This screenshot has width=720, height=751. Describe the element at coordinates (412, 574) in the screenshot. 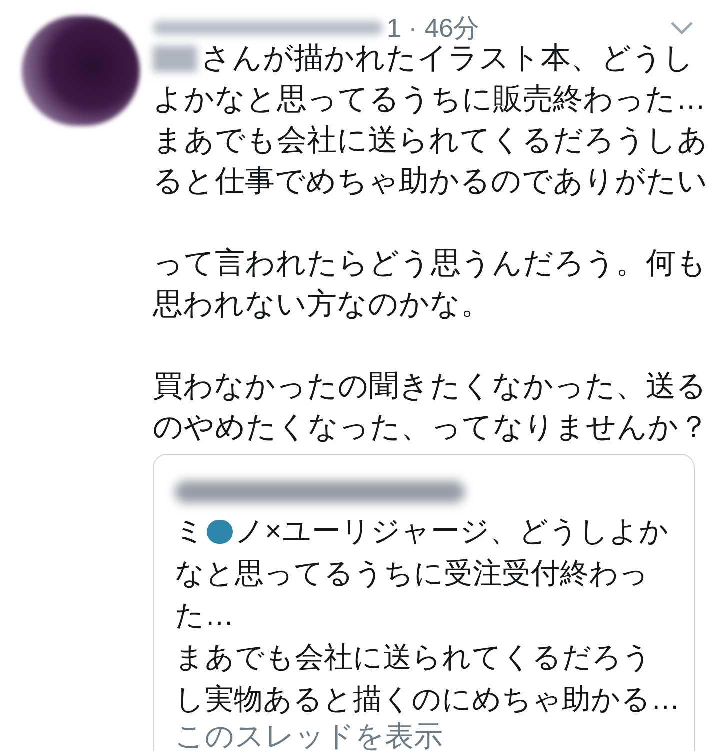

I see `quote-text: なと思ってるうちに受注受付終わっ` at that location.